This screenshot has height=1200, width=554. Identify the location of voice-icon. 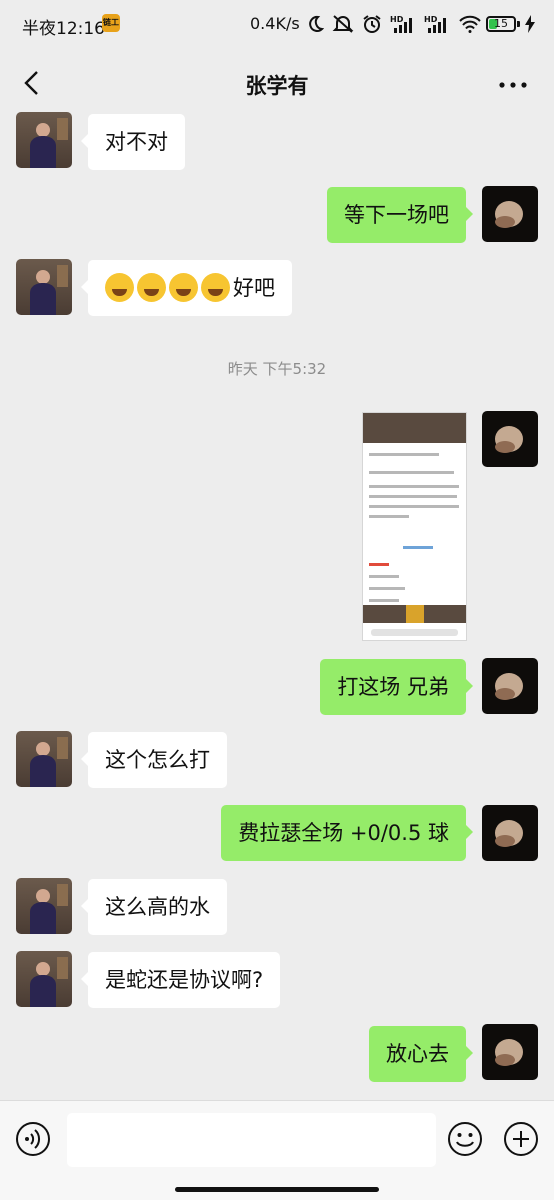
(33, 1139).